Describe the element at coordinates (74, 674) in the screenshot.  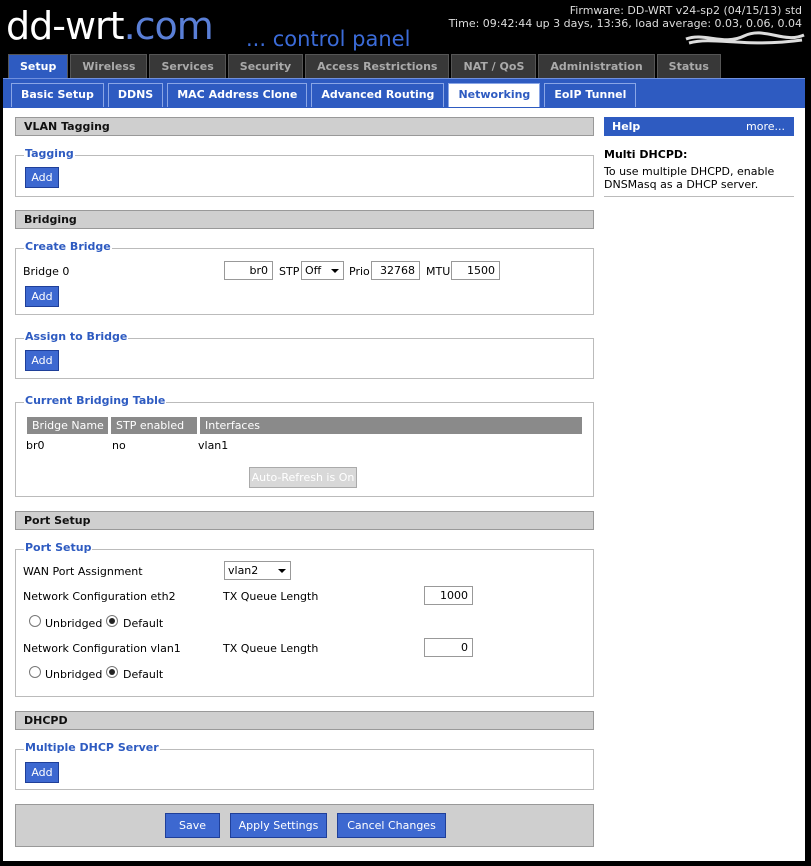
I see `vlan1-unbridged-label: Unbridged` at that location.